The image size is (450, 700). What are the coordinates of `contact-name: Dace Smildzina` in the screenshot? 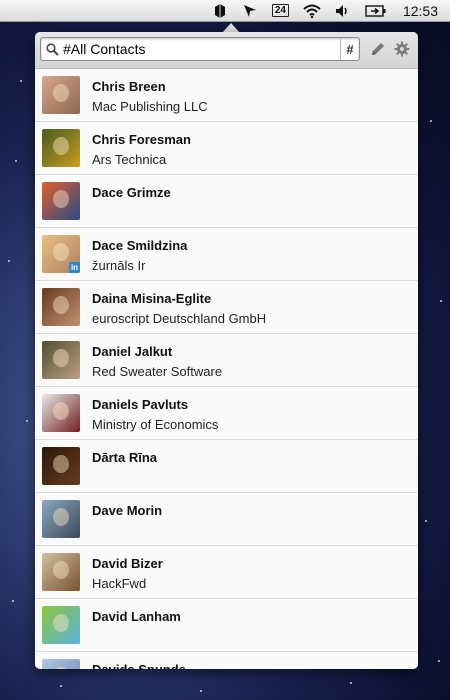 It's located at (140, 245).